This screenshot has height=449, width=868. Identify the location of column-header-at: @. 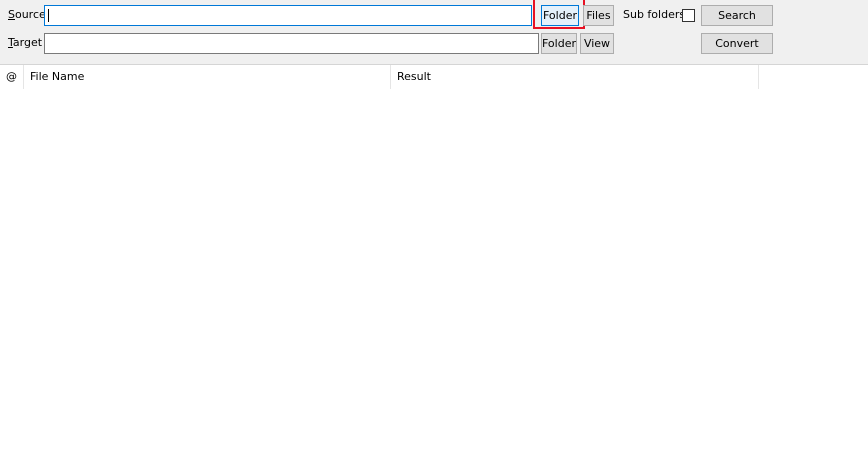
(12, 77).